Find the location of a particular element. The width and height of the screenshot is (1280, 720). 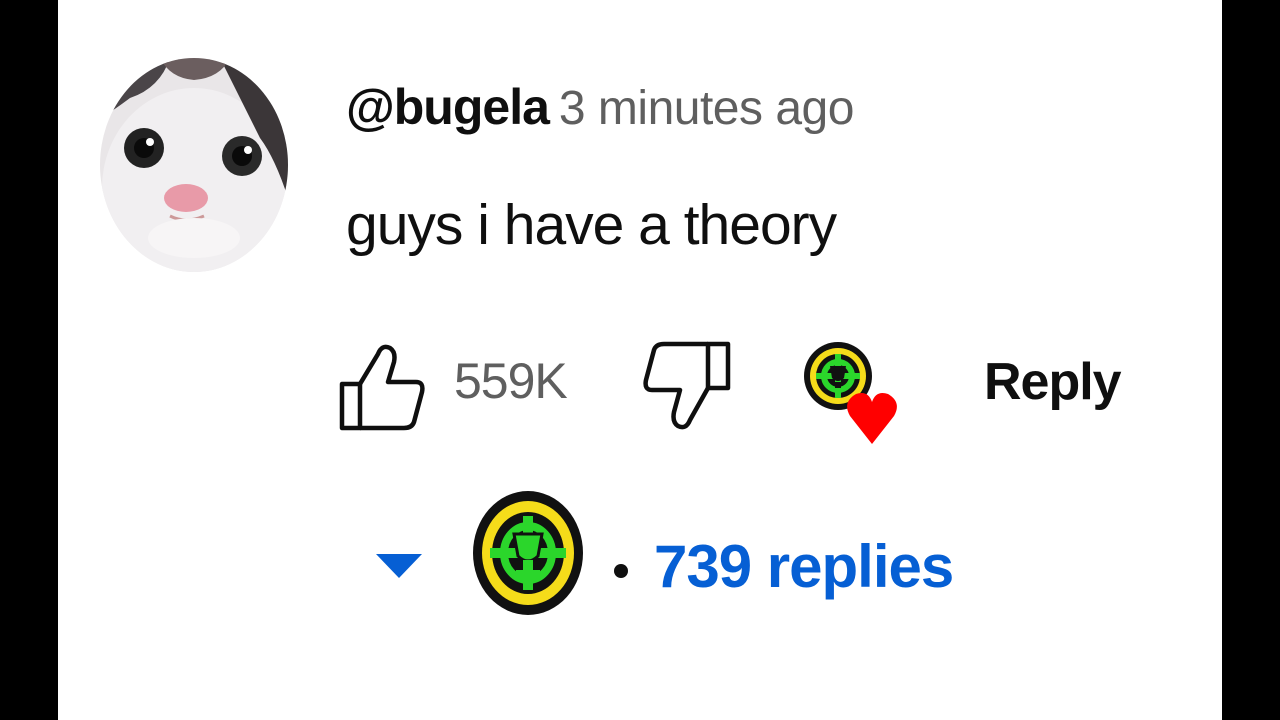

creator-heart-badge is located at coordinates (852, 393).